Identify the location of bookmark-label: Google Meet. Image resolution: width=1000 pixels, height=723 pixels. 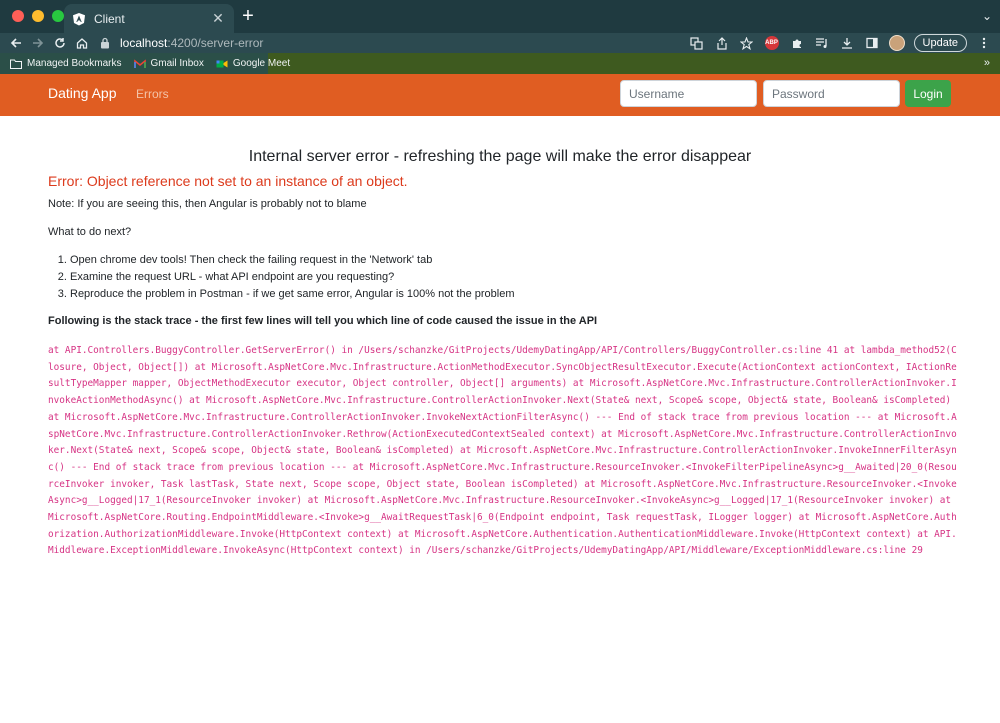
(261, 63).